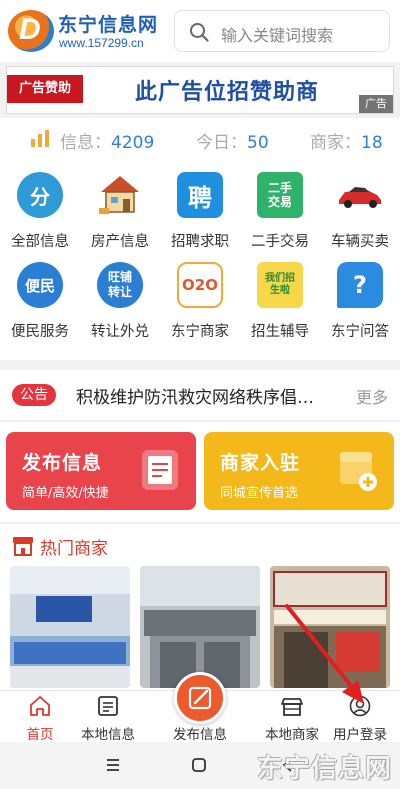  What do you see at coordinates (280, 285) in the screenshot?
I see `enrollment-icon: 我们招生啦` at bounding box center [280, 285].